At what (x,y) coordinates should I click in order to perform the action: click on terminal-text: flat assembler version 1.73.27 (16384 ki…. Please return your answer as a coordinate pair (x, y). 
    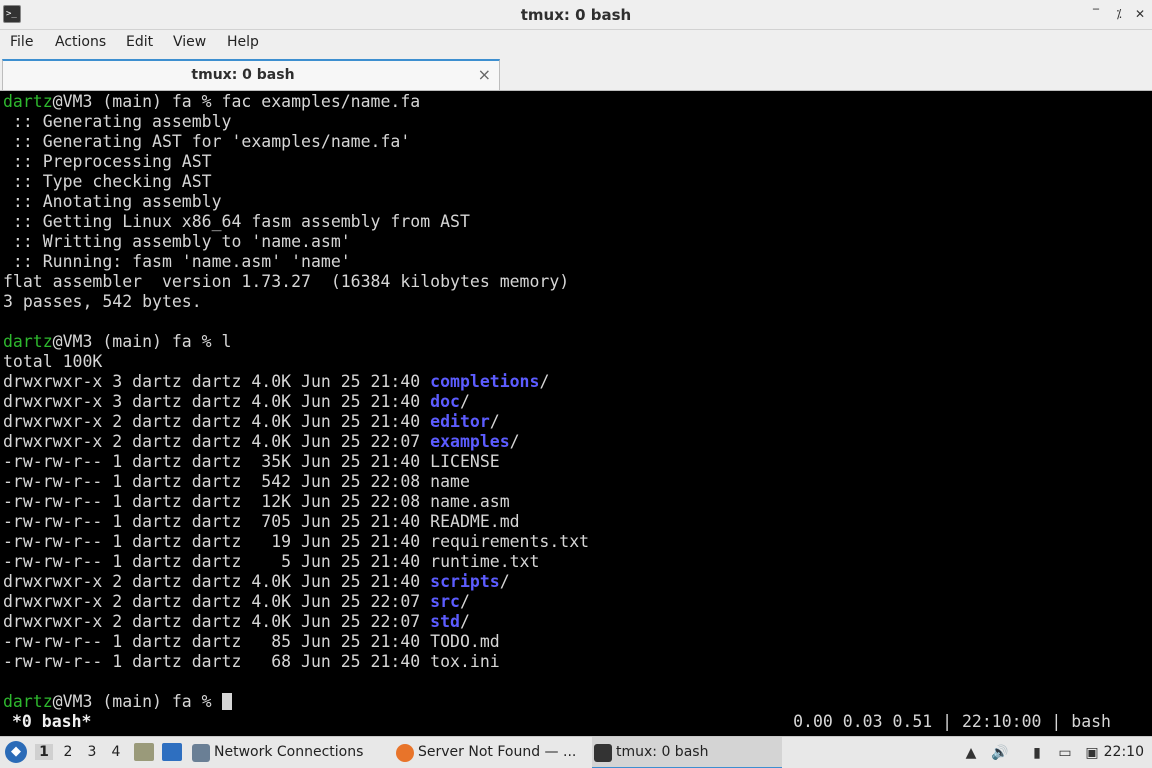
    Looking at the image, I should click on (286, 281).